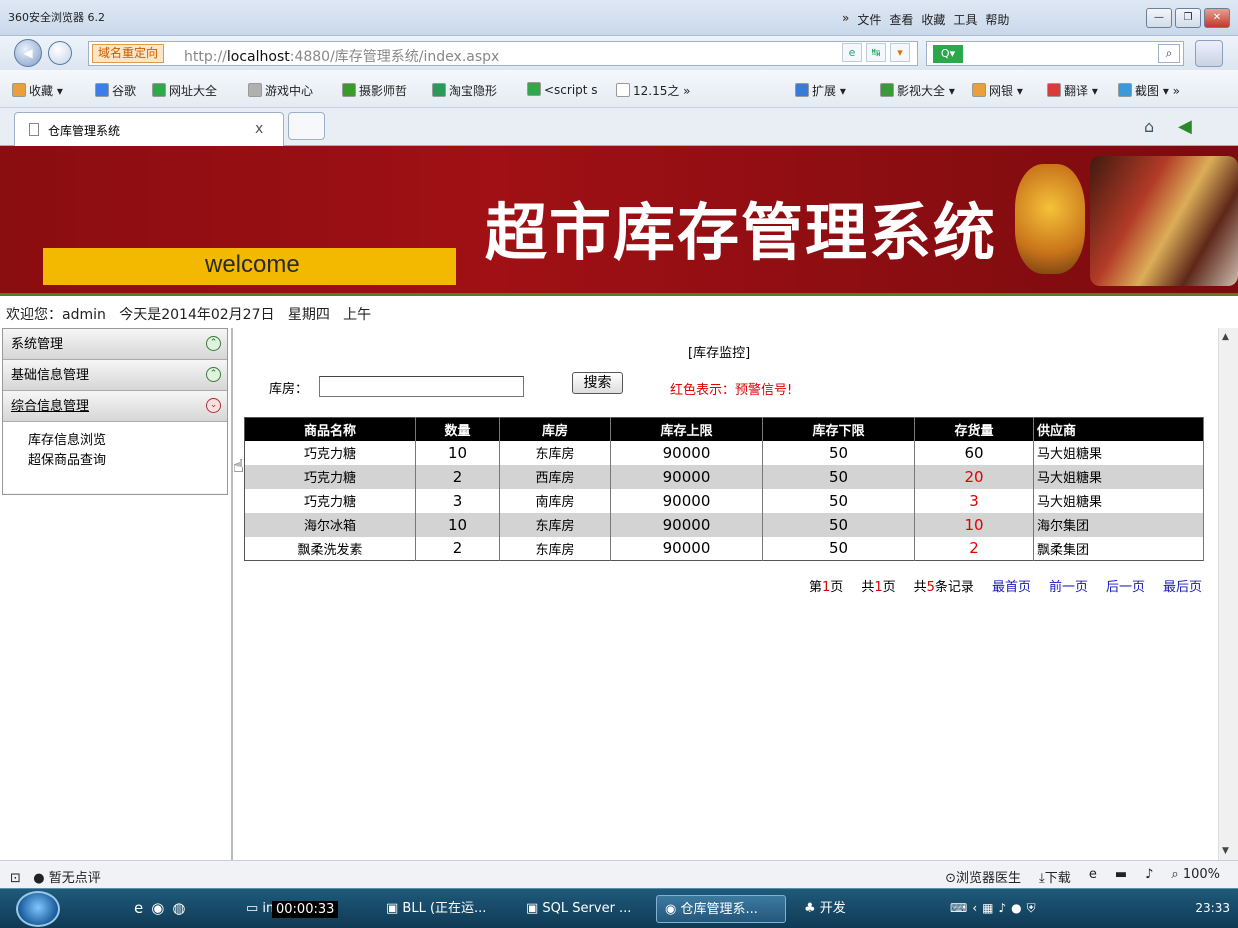 The height and width of the screenshot is (928, 1238). I want to click on app-tray-icon: ●, so click(1016, 908).